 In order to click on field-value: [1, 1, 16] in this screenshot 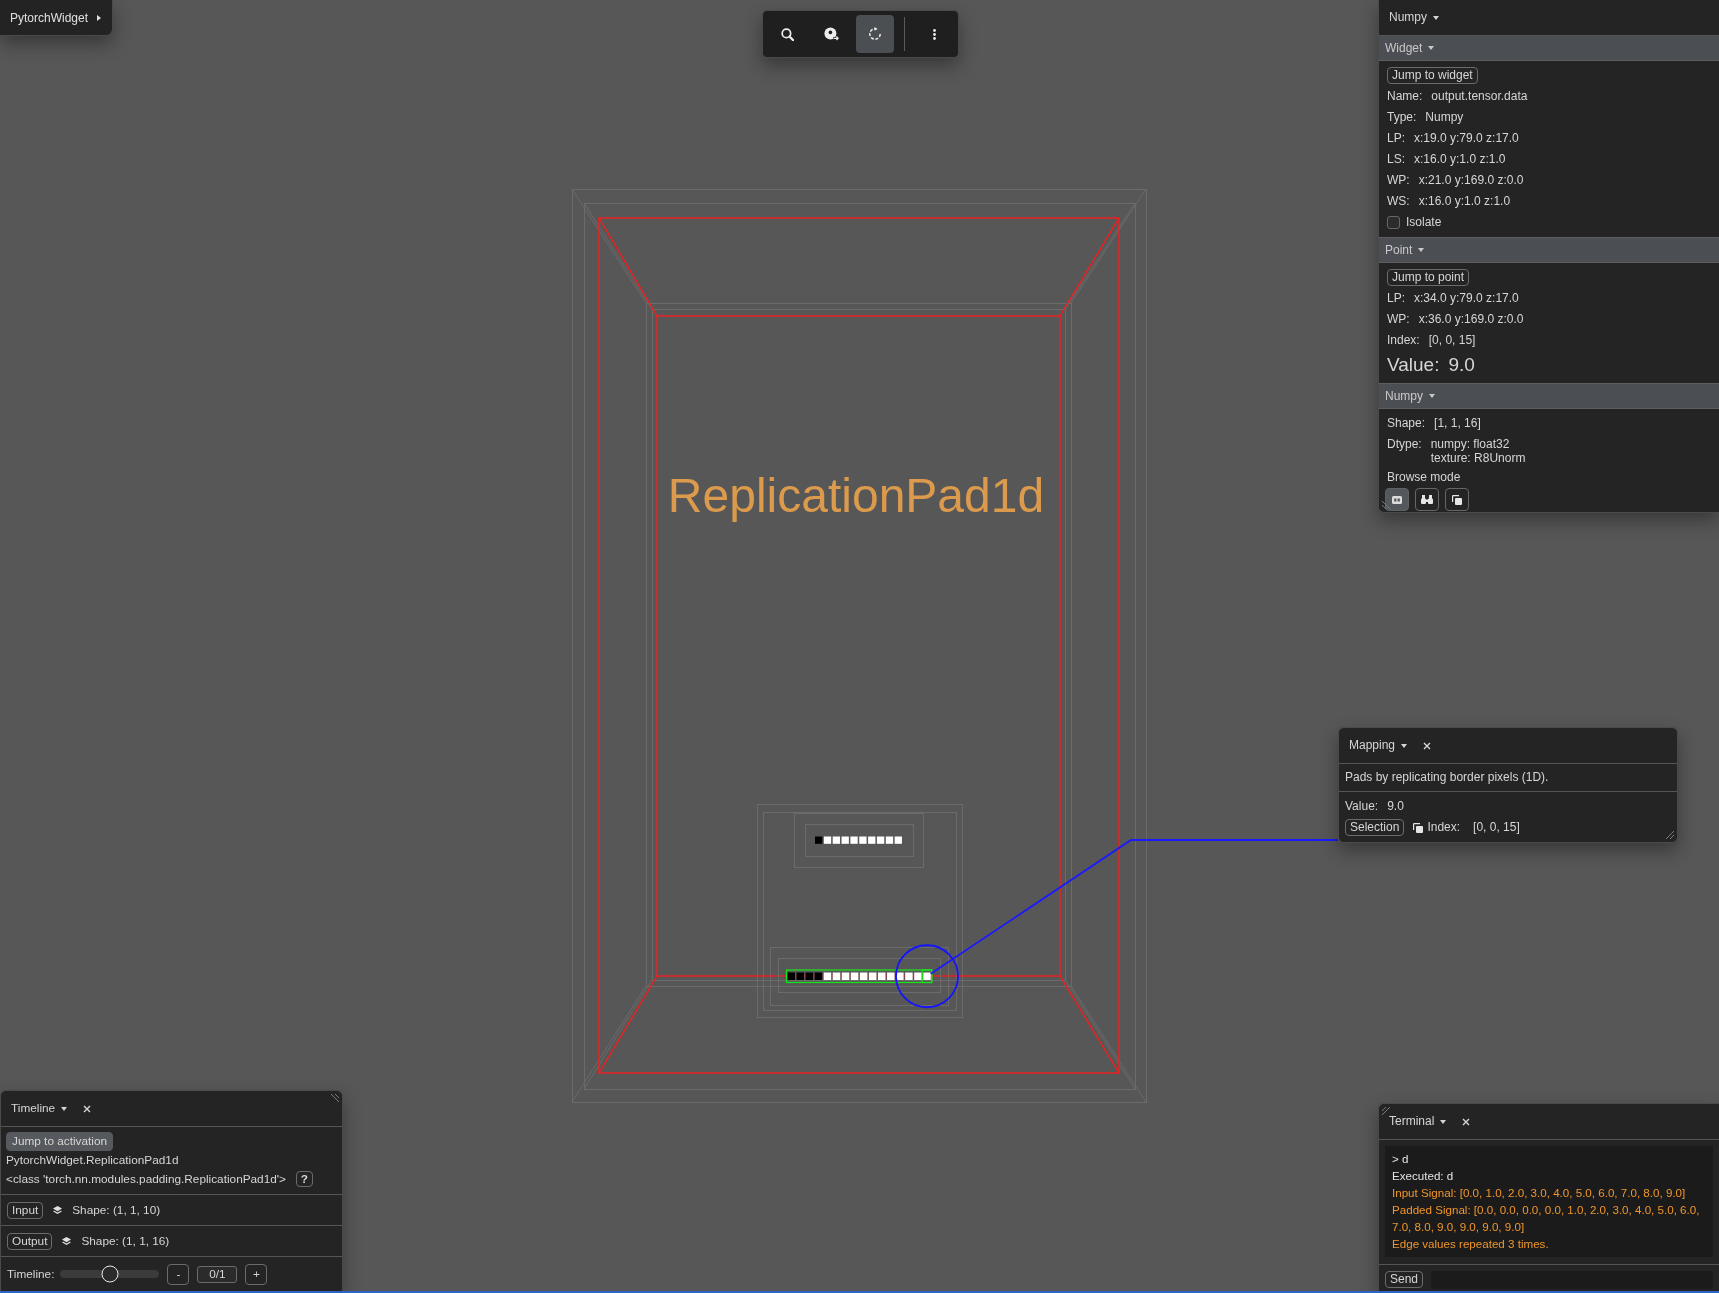, I will do `click(1457, 423)`.